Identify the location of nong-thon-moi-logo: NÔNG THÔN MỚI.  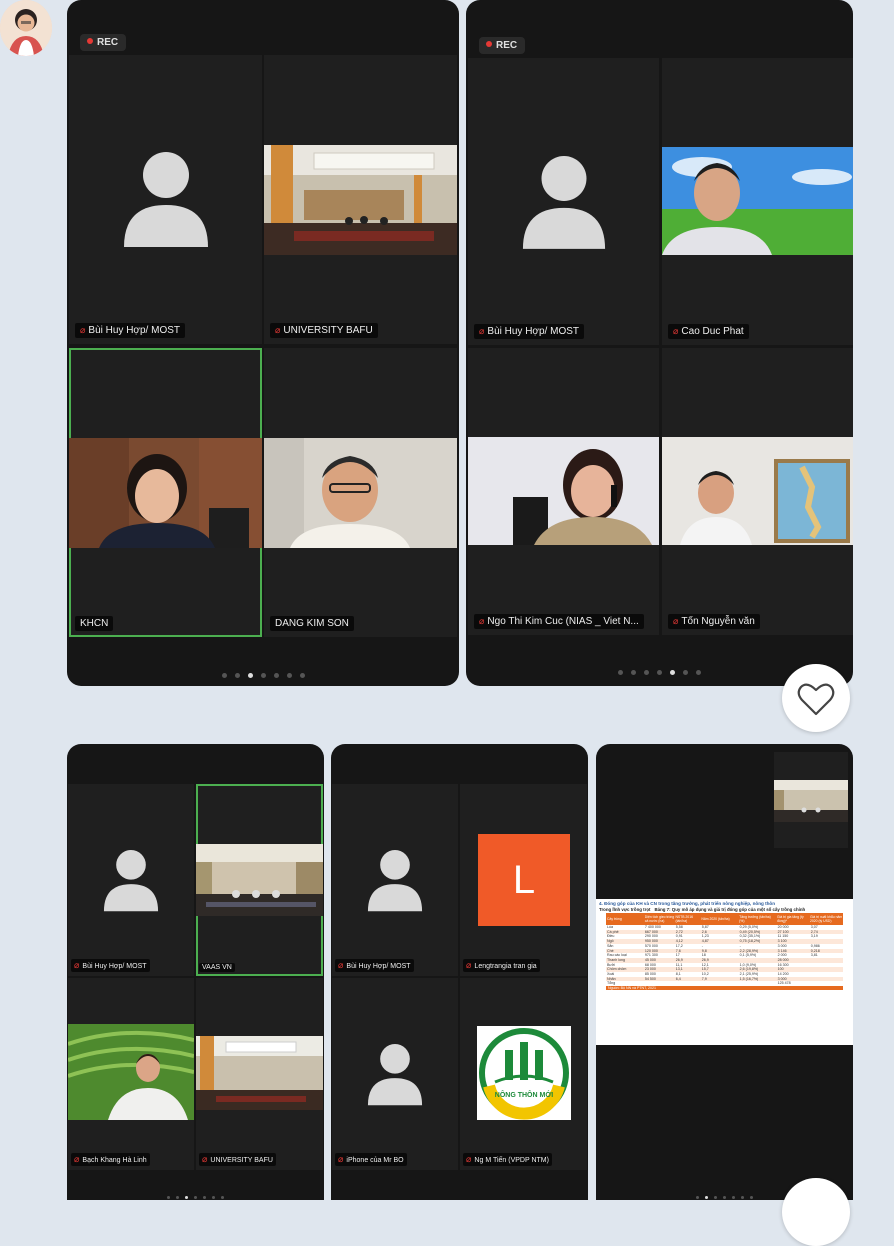
(524, 1073).